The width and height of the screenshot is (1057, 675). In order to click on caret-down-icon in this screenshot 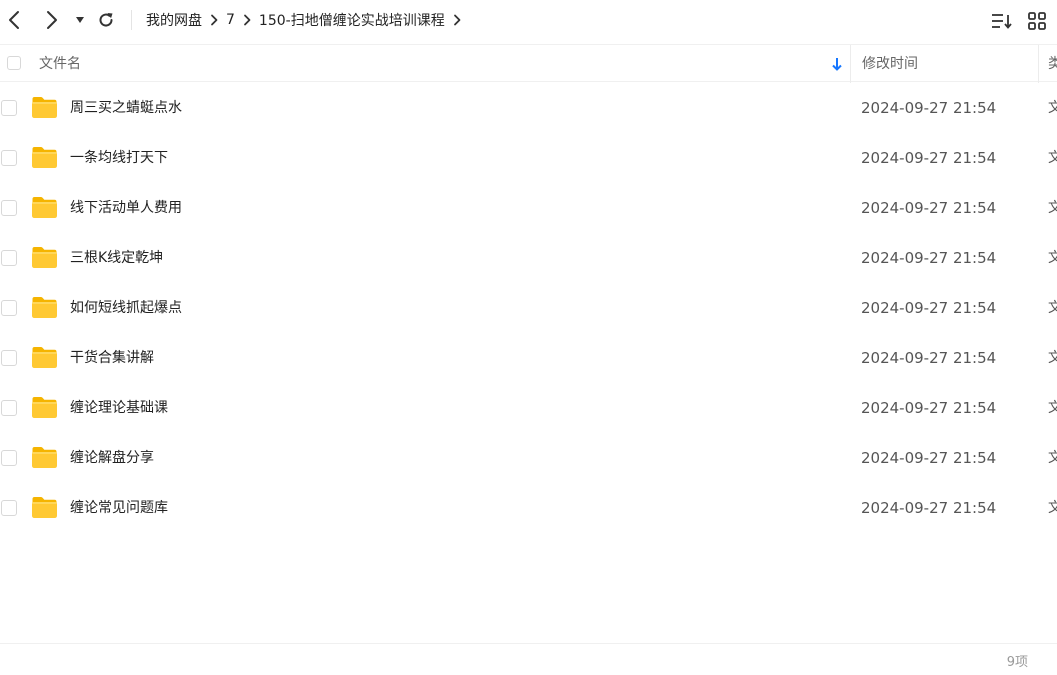, I will do `click(80, 20)`.